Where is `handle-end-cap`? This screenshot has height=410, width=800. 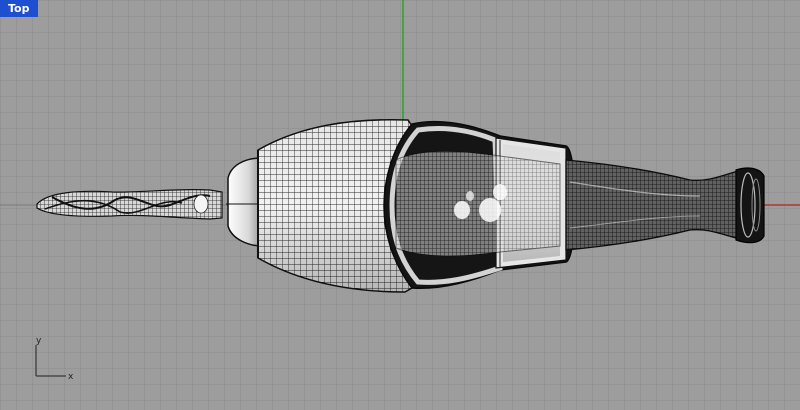 handle-end-cap is located at coordinates (750, 205).